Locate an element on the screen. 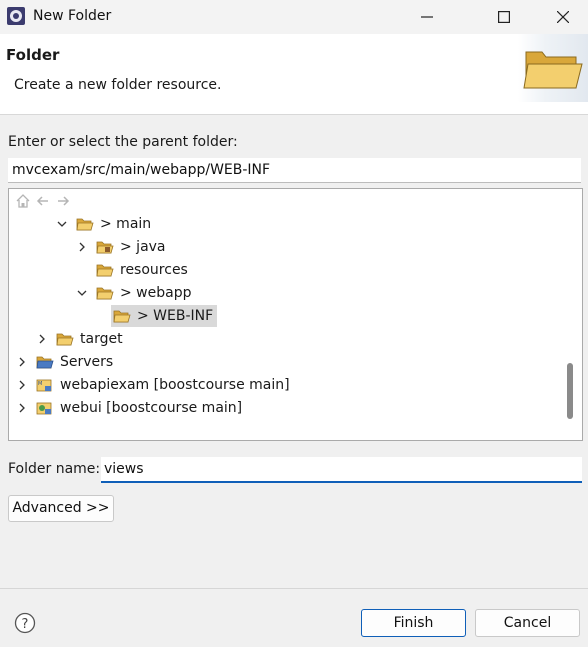  tree-item-target: target is located at coordinates (80, 339).